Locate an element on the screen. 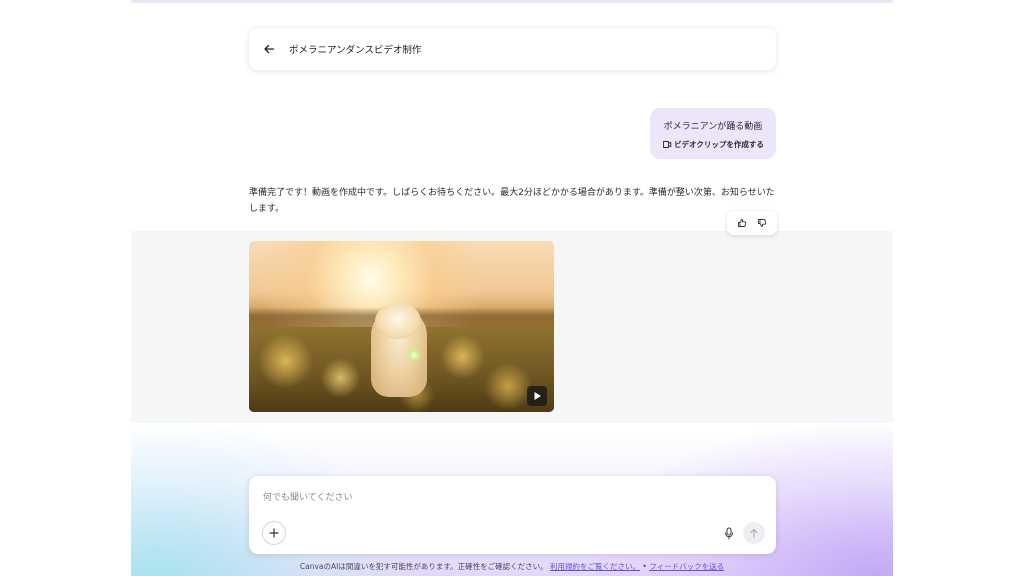 This screenshot has height=576, width=1024. microphone-button is located at coordinates (729, 533).